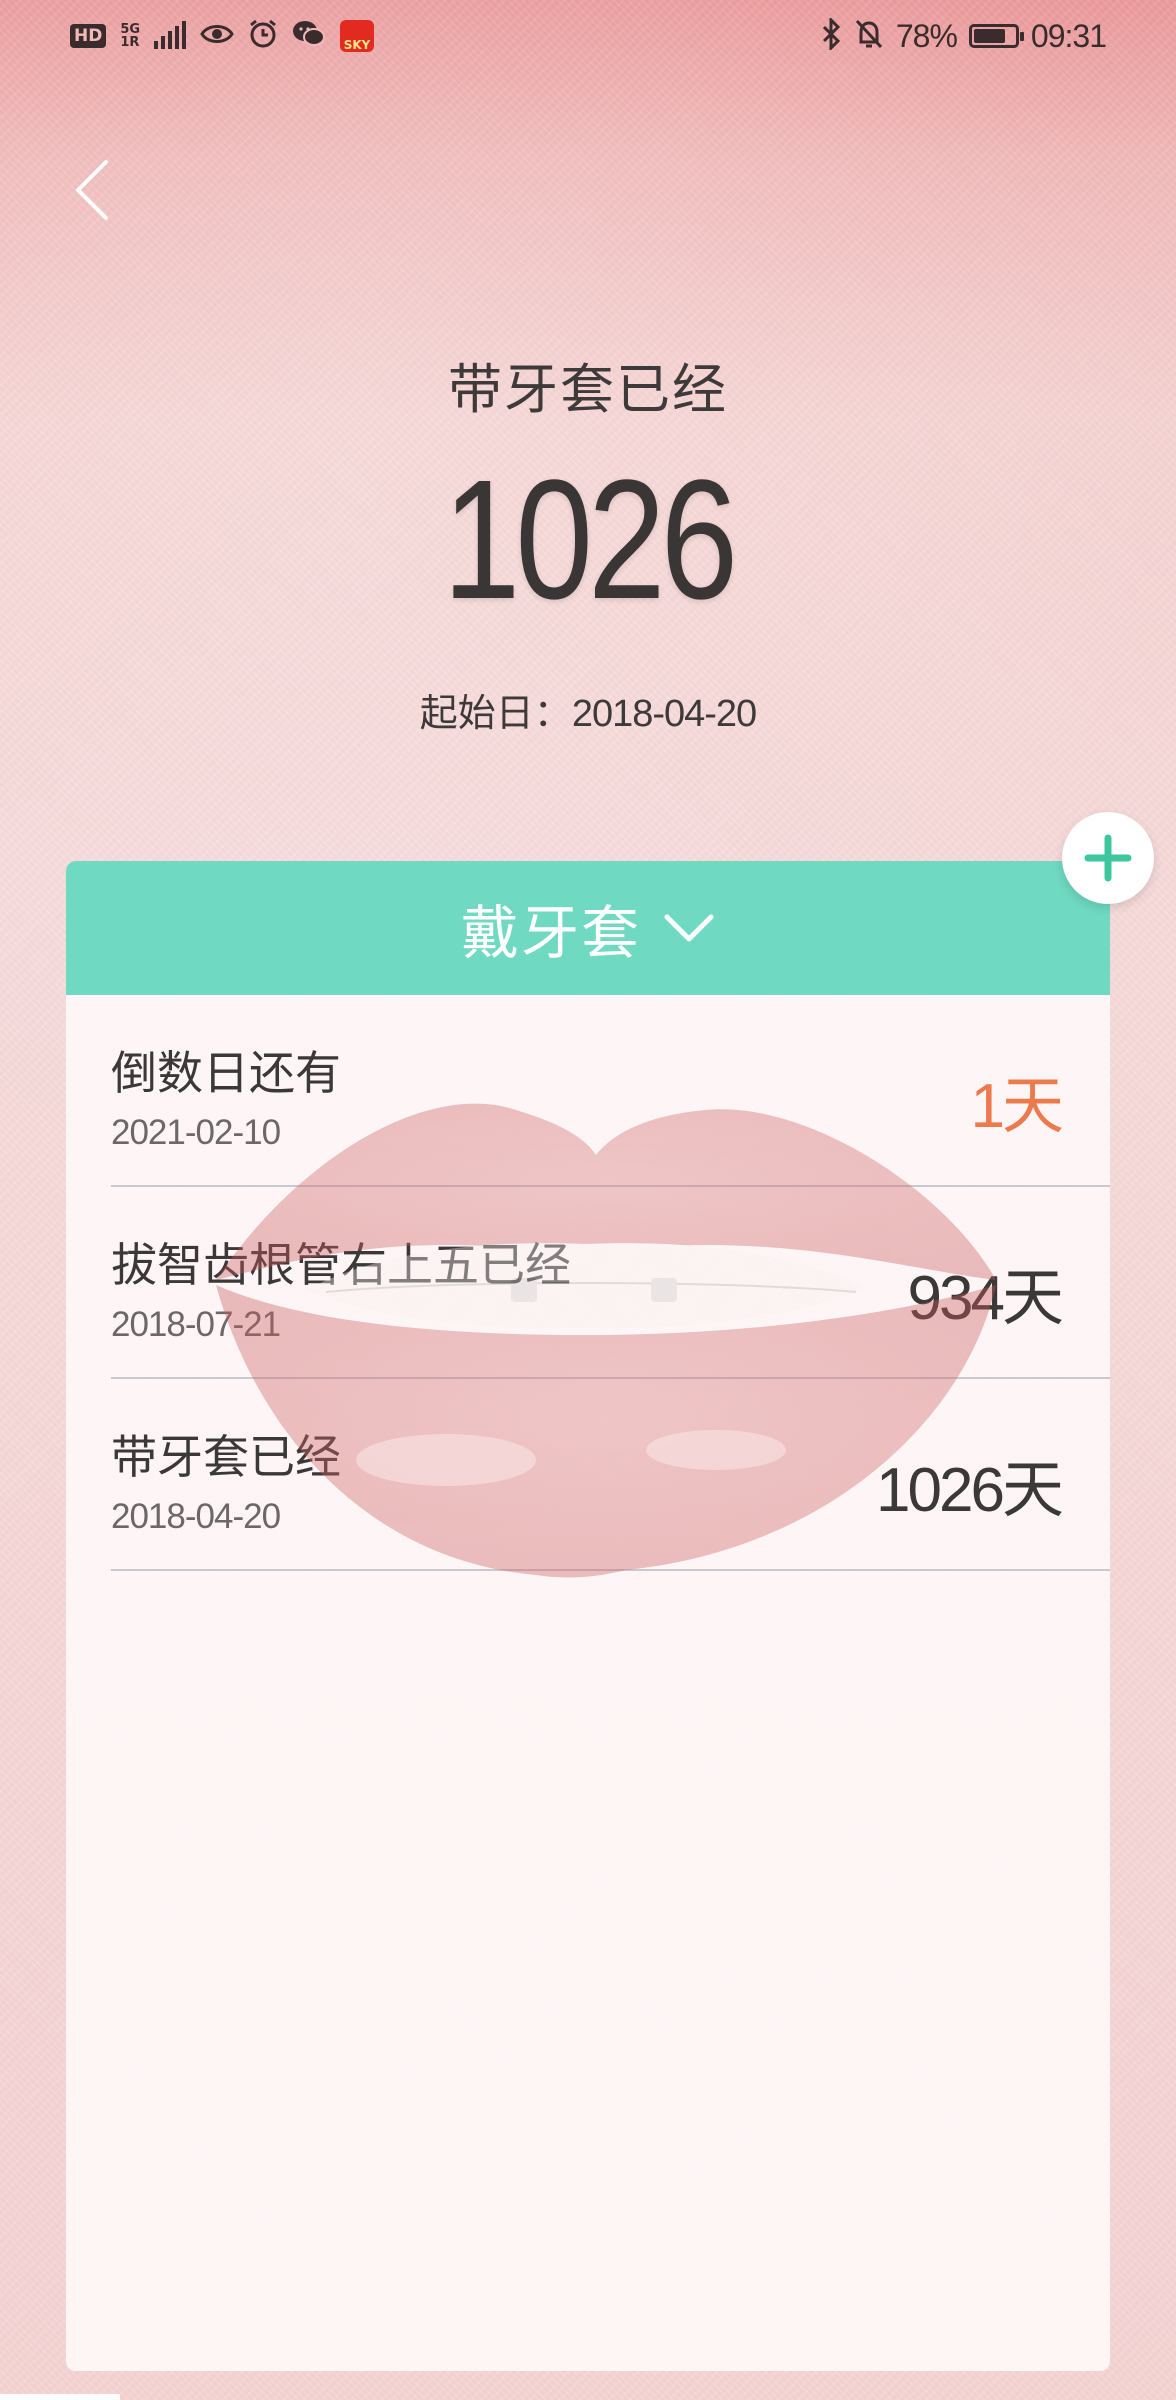 The image size is (1176, 2400). Describe the element at coordinates (689, 928) in the screenshot. I see `chevron-down-icon` at that location.